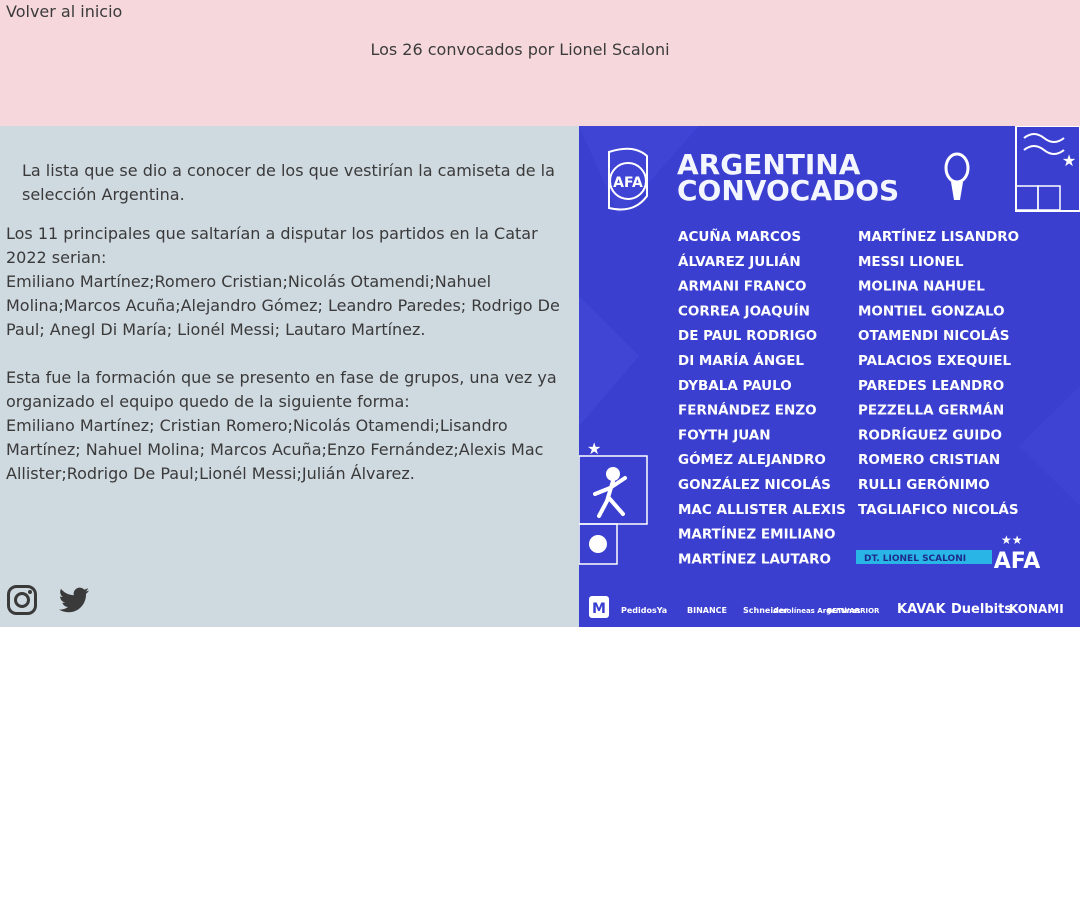  Describe the element at coordinates (628, 183) in the screenshot. I see `afa-crest-text: AFA` at that location.